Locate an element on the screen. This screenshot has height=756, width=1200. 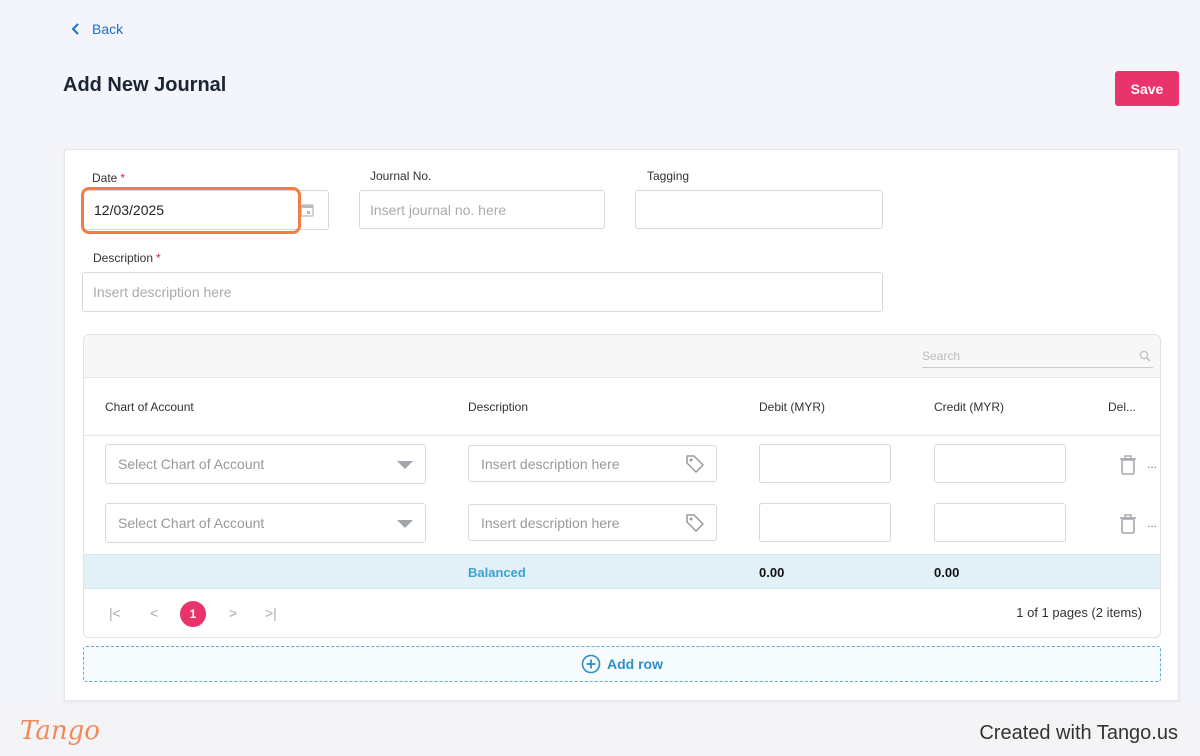
page-title: Add New Journal is located at coordinates (145, 85).